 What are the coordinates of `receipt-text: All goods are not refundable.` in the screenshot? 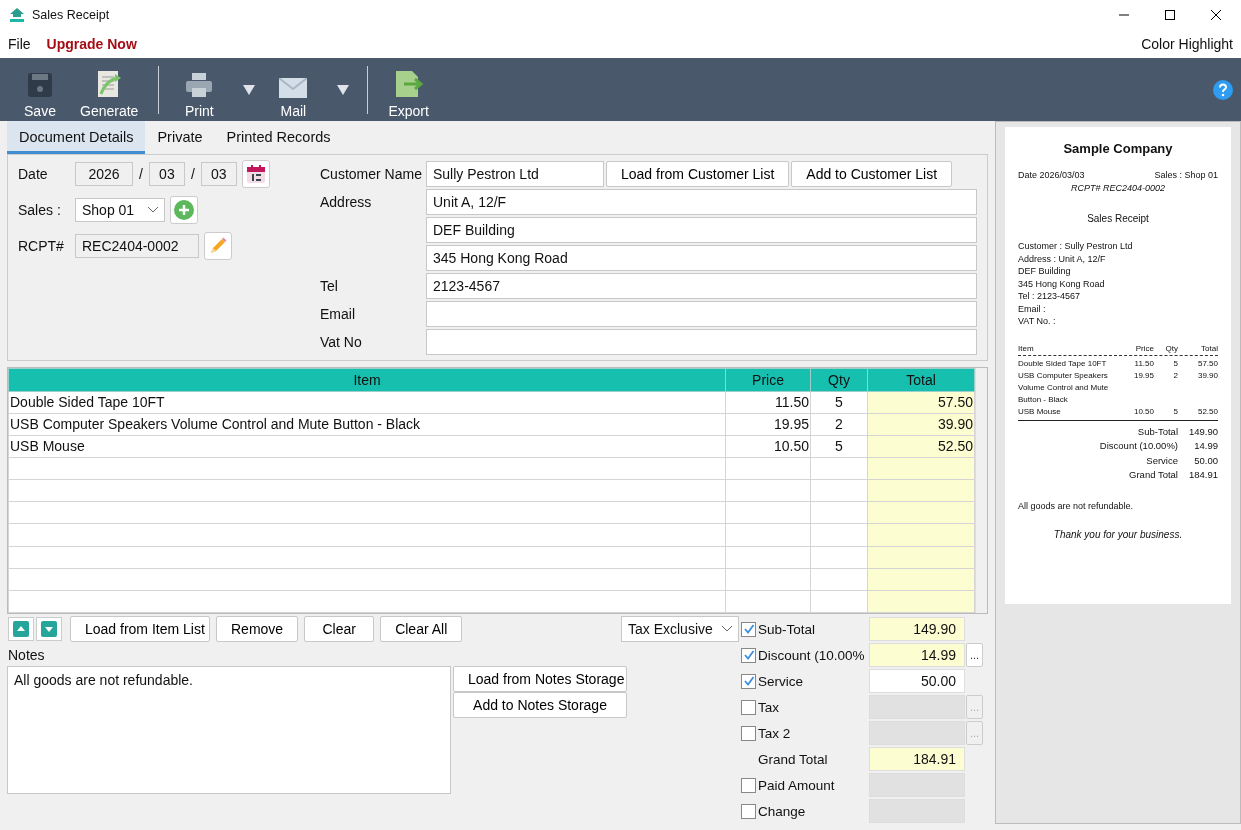 It's located at (1076, 505).